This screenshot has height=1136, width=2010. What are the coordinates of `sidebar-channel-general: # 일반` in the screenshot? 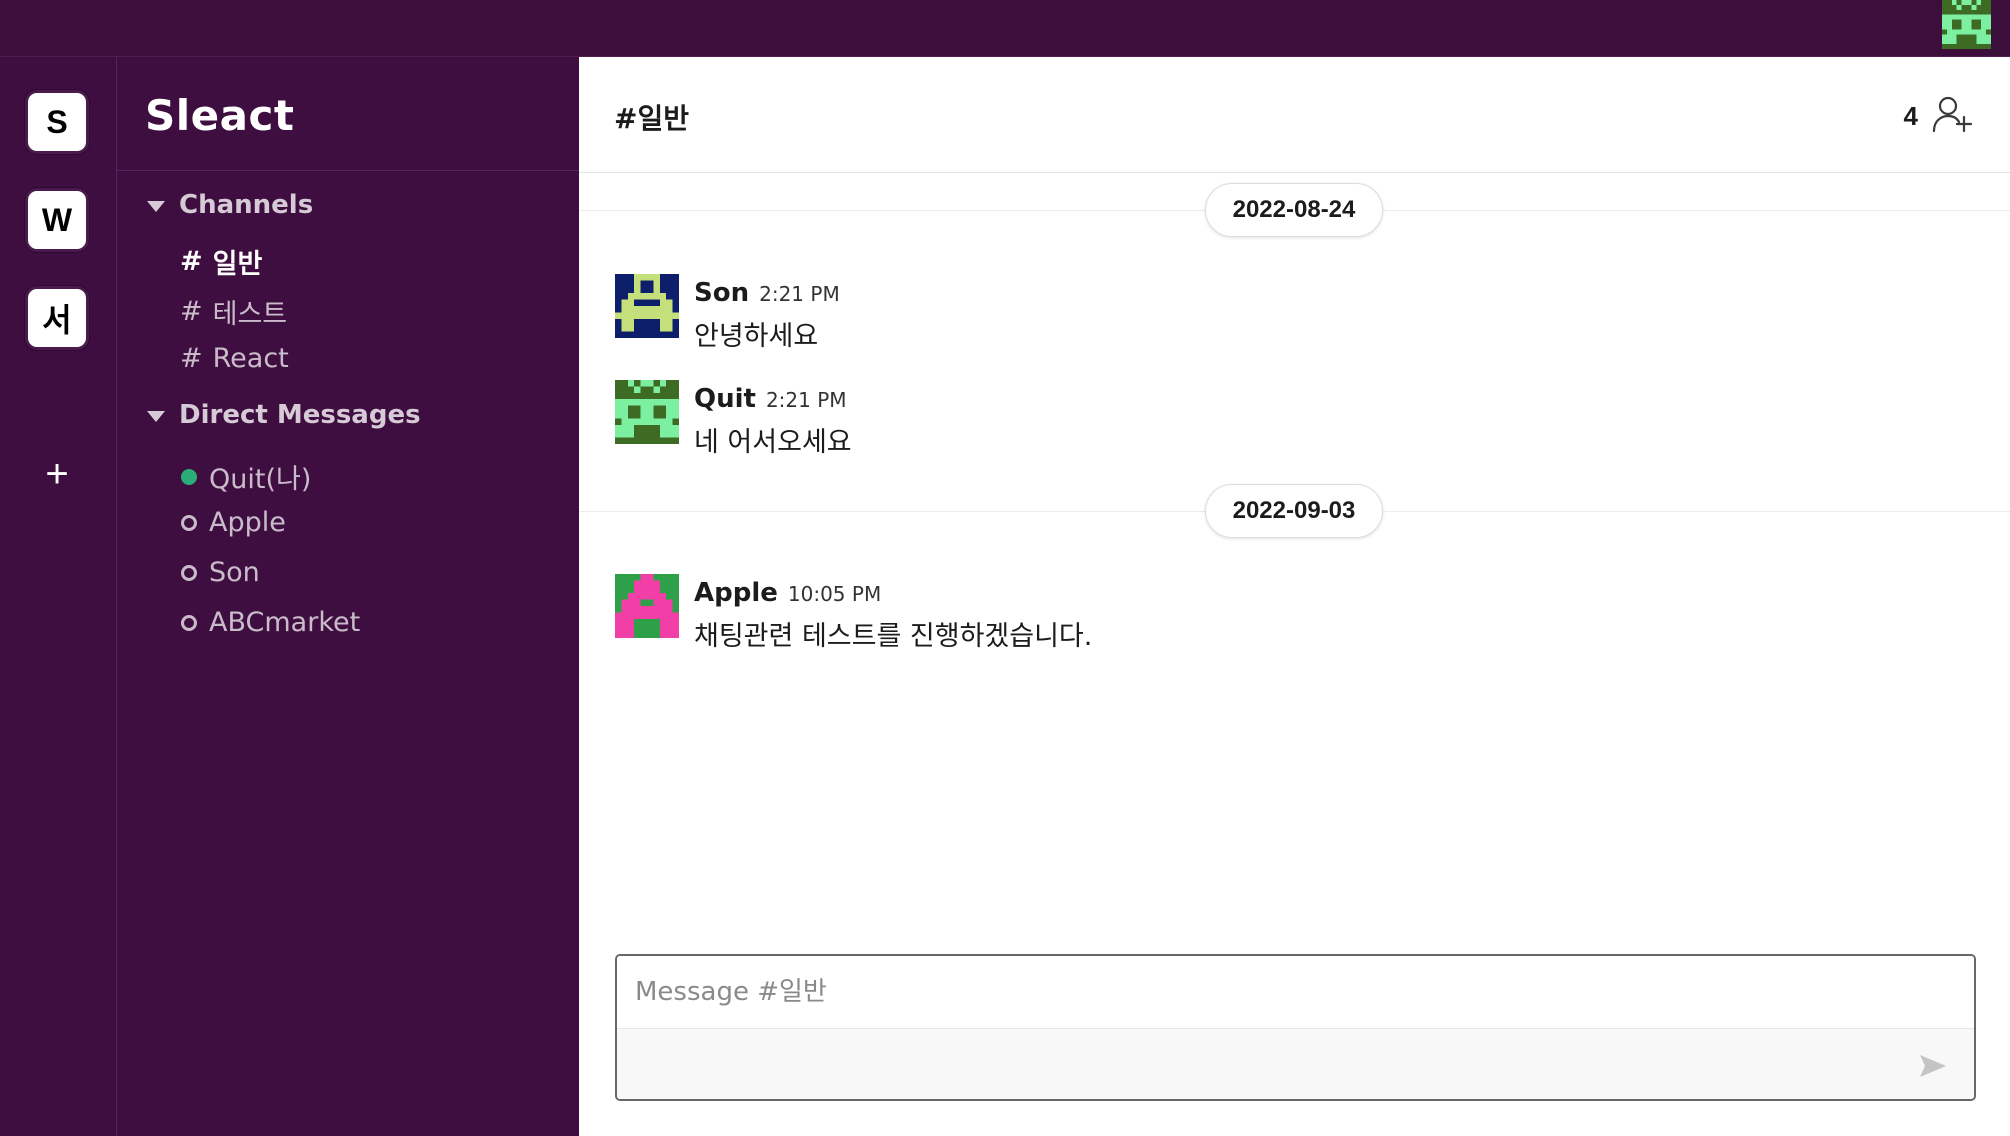 It's located at (221, 261).